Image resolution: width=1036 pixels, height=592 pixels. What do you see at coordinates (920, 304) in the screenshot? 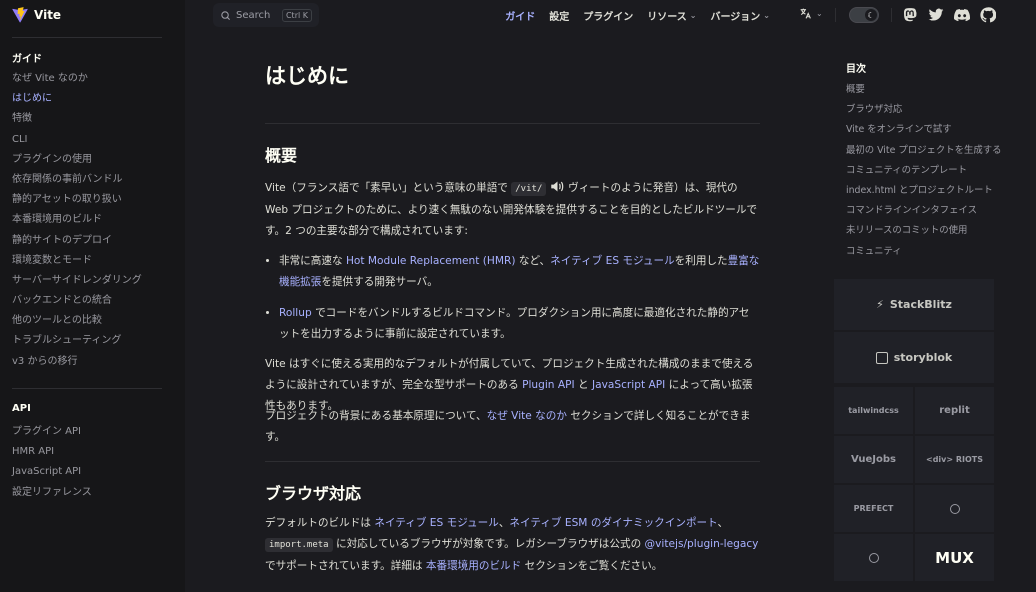
I see `sponsor-label: StackBlitz` at bounding box center [920, 304].